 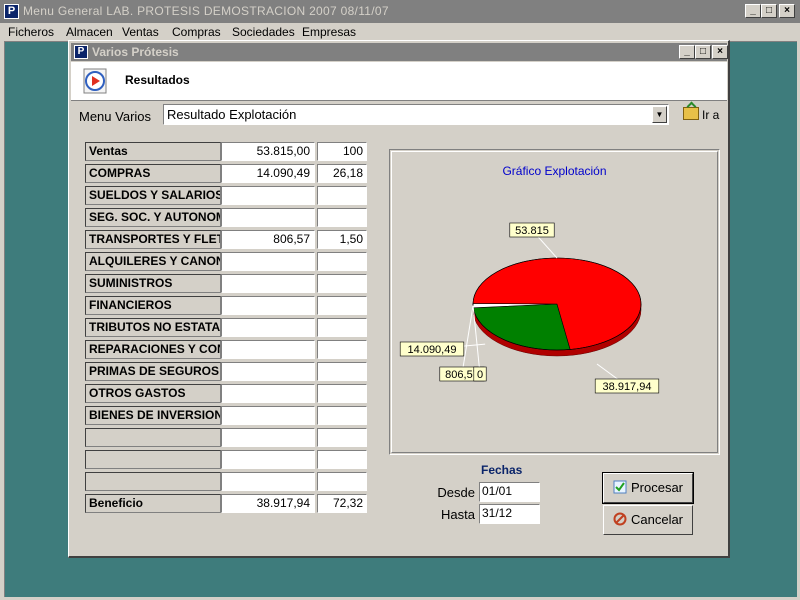 What do you see at coordinates (701, 114) in the screenshot?
I see `ir-a-button: Ir a` at bounding box center [701, 114].